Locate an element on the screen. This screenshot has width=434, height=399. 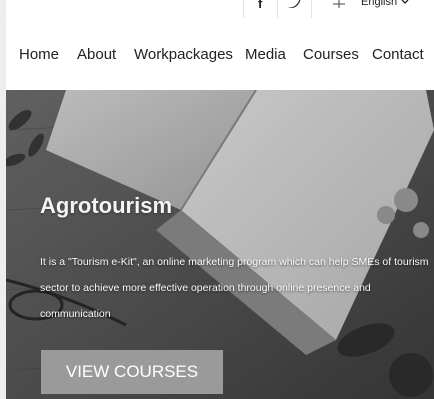
twitter-icon is located at coordinates (294, 6).